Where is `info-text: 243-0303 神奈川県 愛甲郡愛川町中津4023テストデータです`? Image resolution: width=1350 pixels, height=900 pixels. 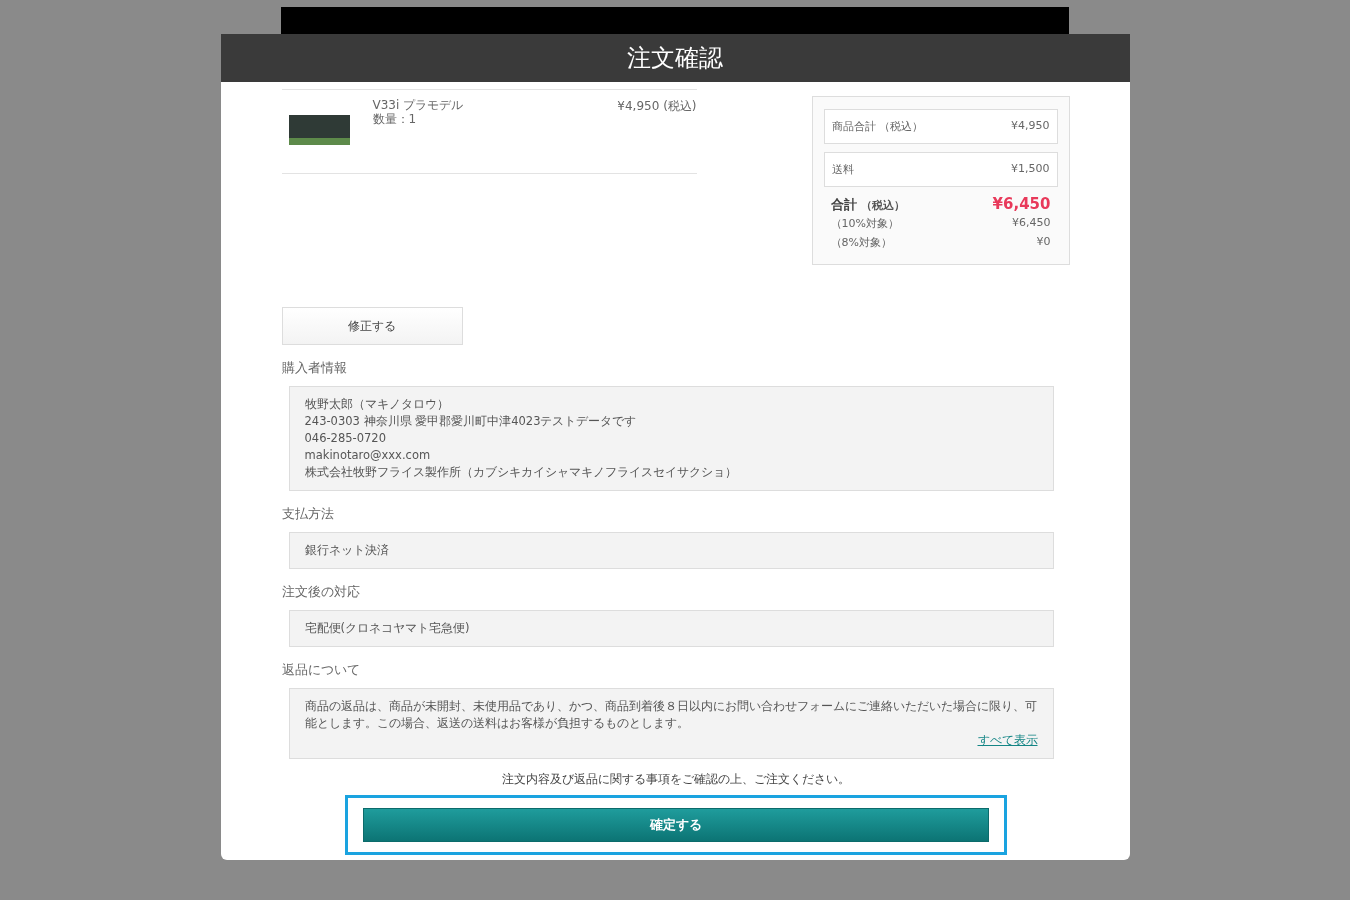
info-text: 243-0303 神奈川県 愛甲郡愛川町中津4023テストデータです is located at coordinates (471, 421).